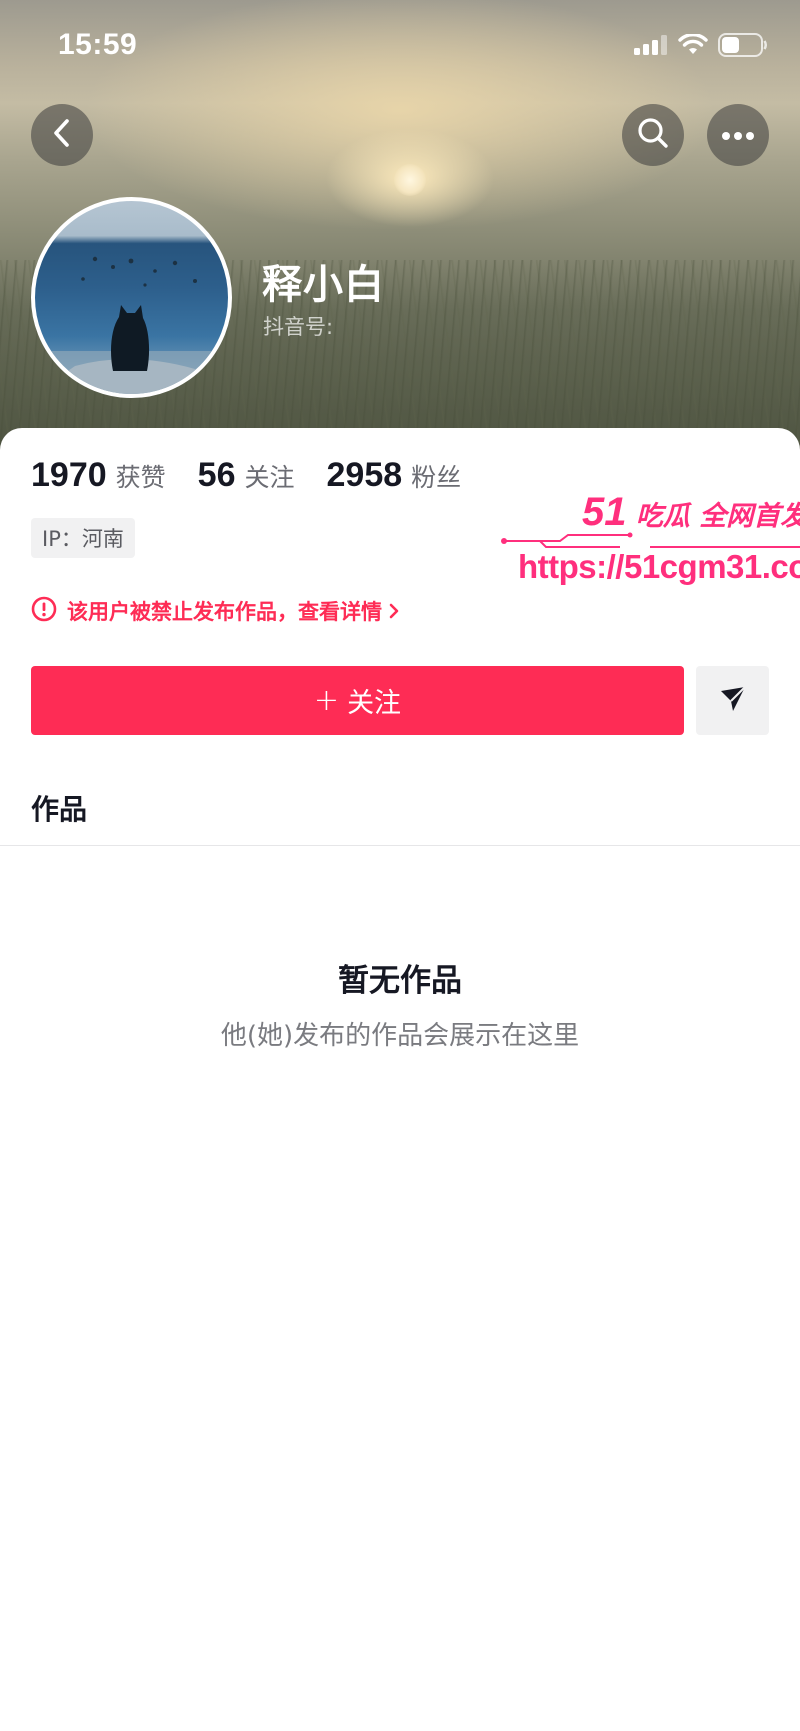 This screenshot has width=800, height=1731. What do you see at coordinates (216, 475) in the screenshot?
I see `stat-following-value: 56` at bounding box center [216, 475].